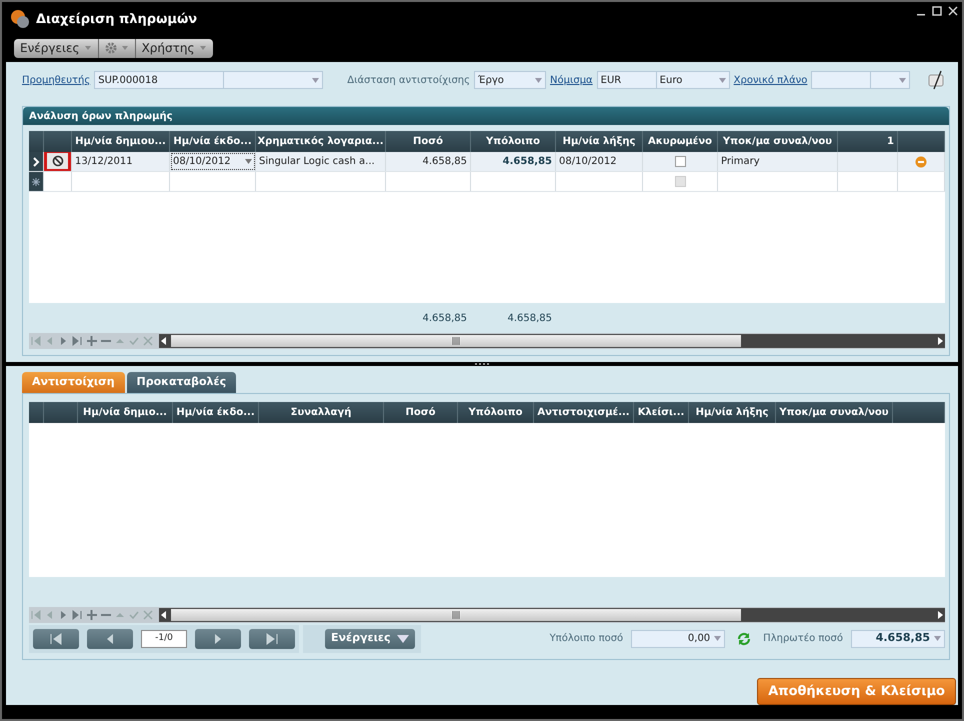 Image resolution: width=964 pixels, height=721 pixels. I want to click on column-header: Υποκ/μα συναλ/νου, so click(834, 412).